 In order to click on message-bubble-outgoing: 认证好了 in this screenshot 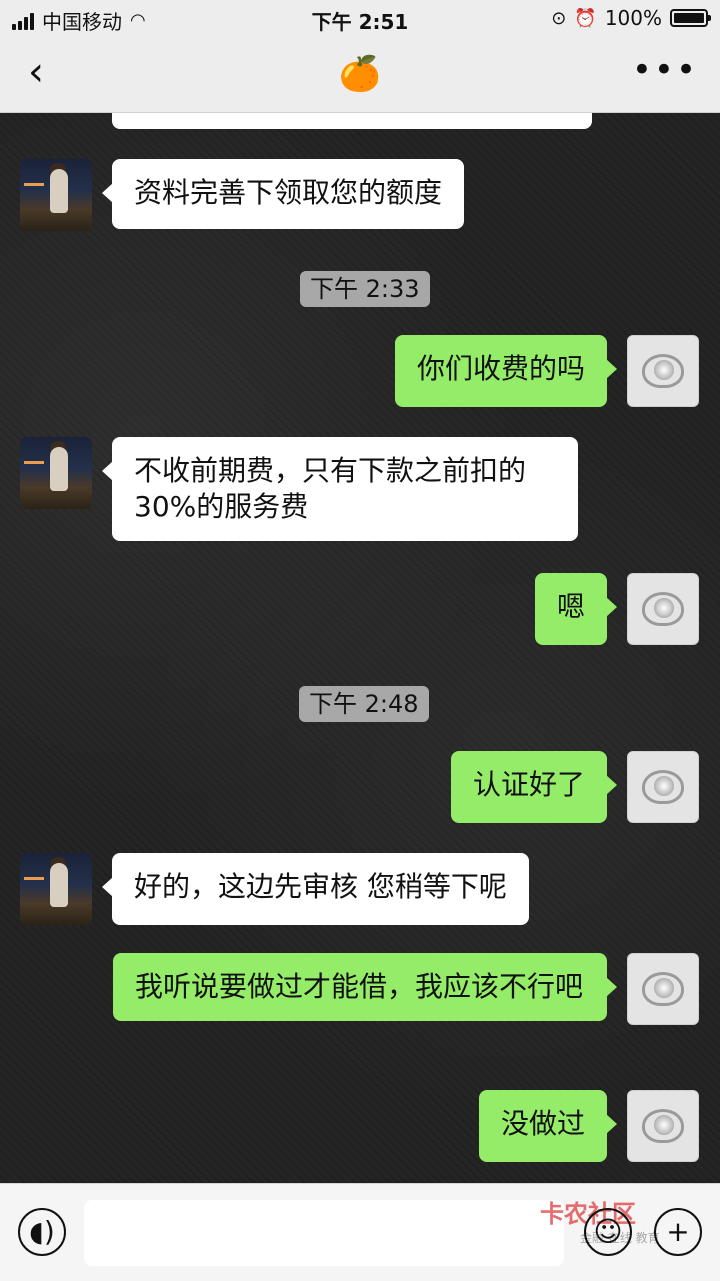, I will do `click(534, 787)`.